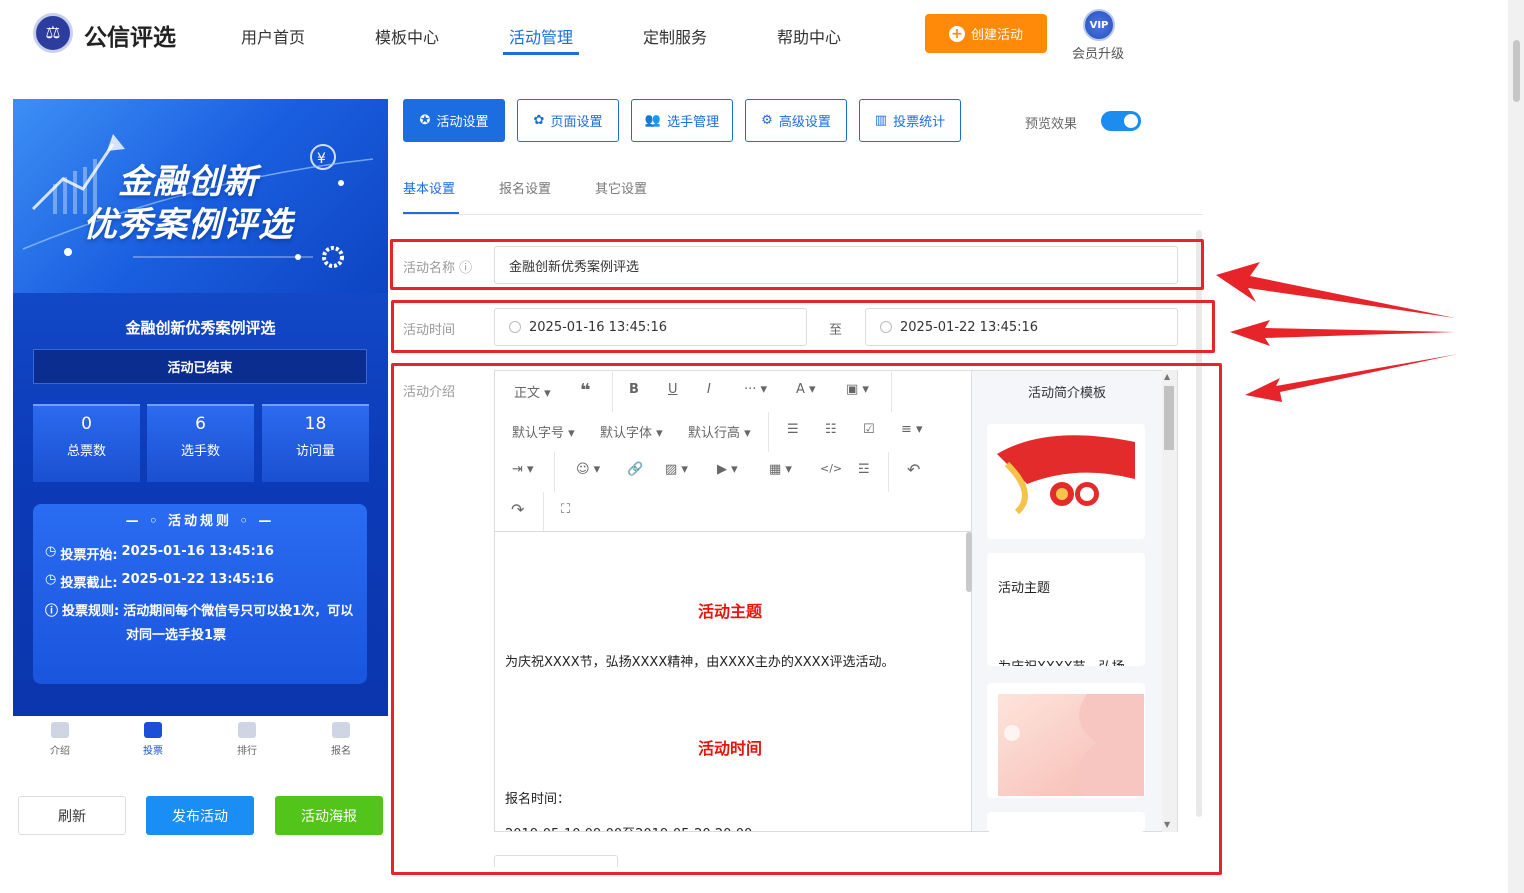 The width and height of the screenshot is (1524, 893). I want to click on rule-policy: ⓘ 投票规则: 活动期间每个微信号只可以投1次，可以, so click(199, 609).